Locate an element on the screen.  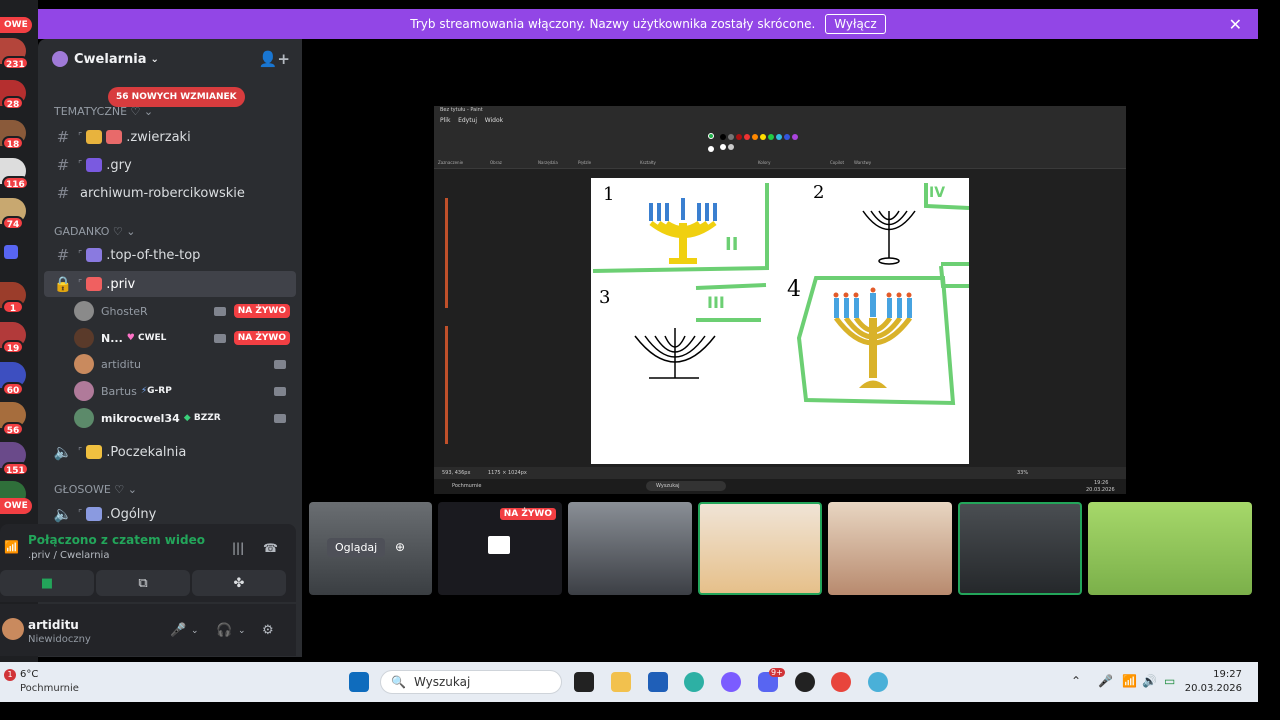
battery-icon: ▭ is located at coordinates (1169, 681).